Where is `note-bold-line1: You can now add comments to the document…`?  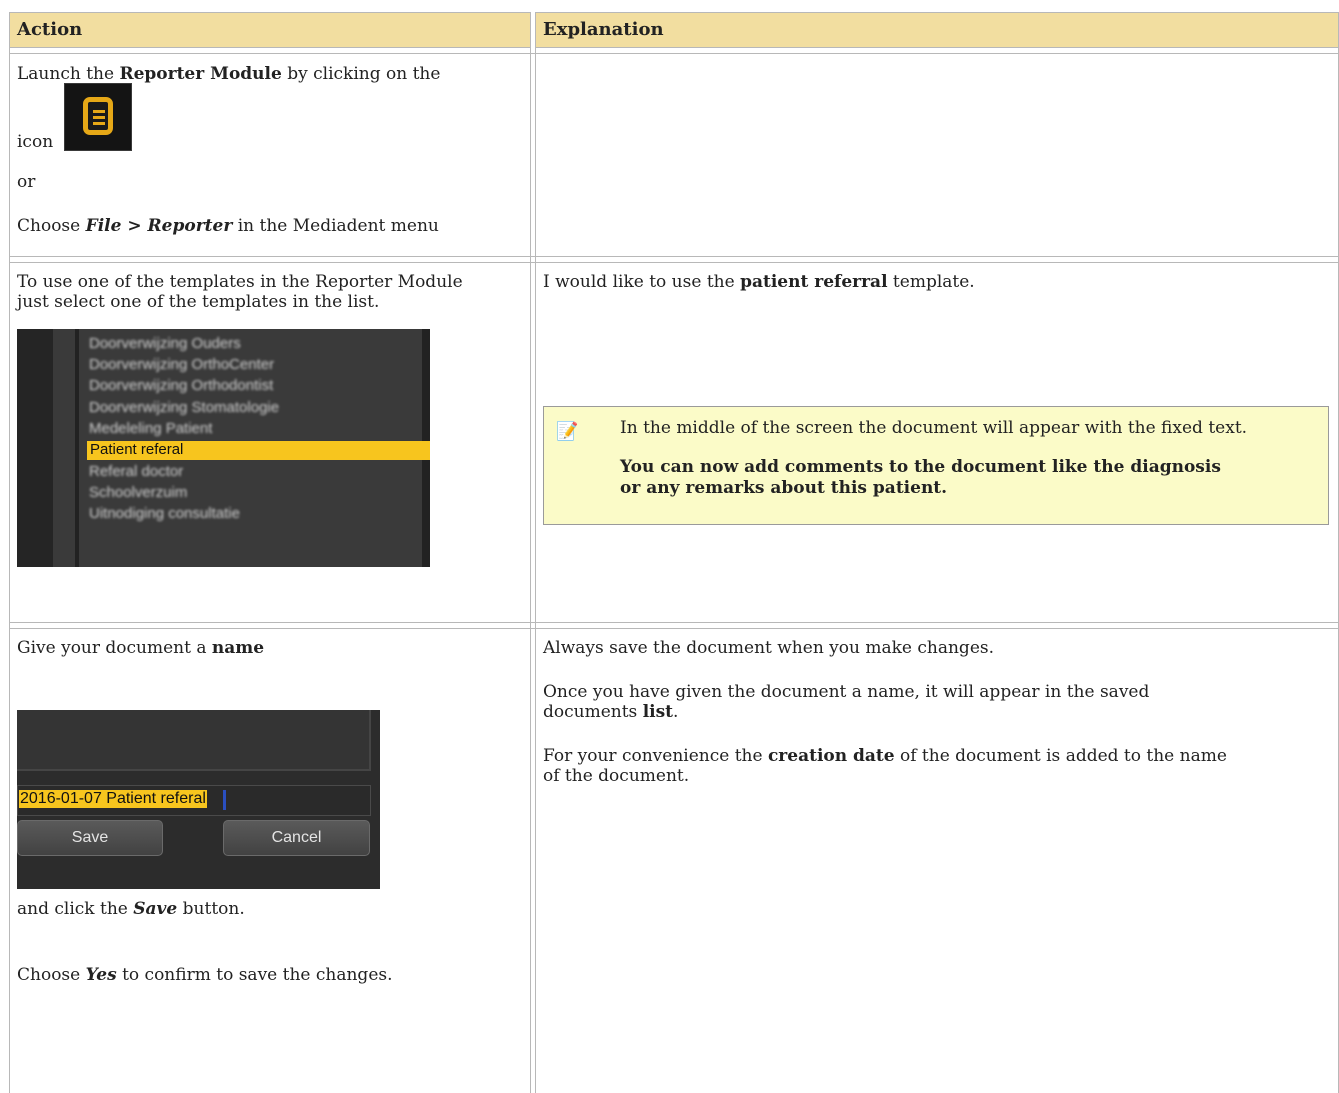
note-bold-line1: You can now add comments to the document… is located at coordinates (920, 467).